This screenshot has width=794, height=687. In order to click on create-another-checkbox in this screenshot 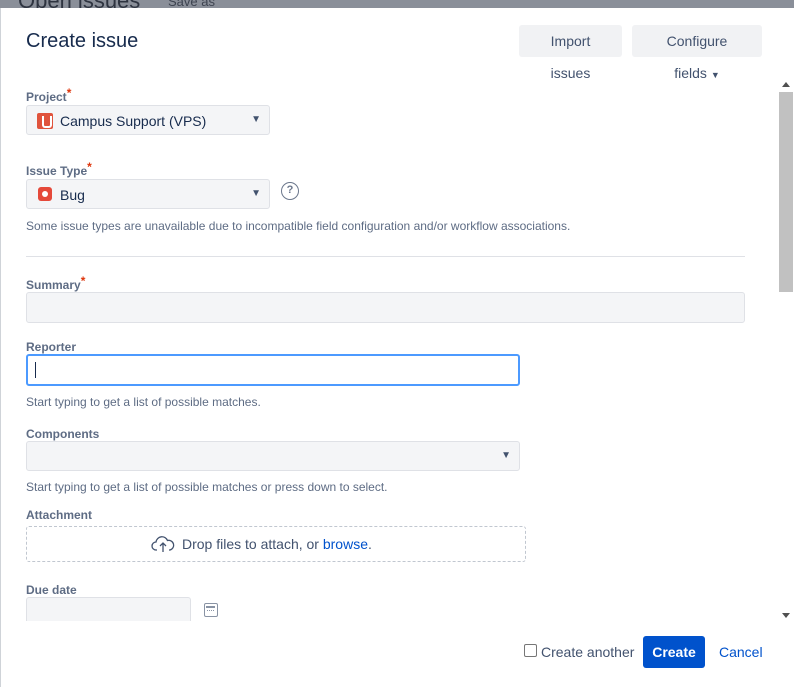, I will do `click(530, 650)`.